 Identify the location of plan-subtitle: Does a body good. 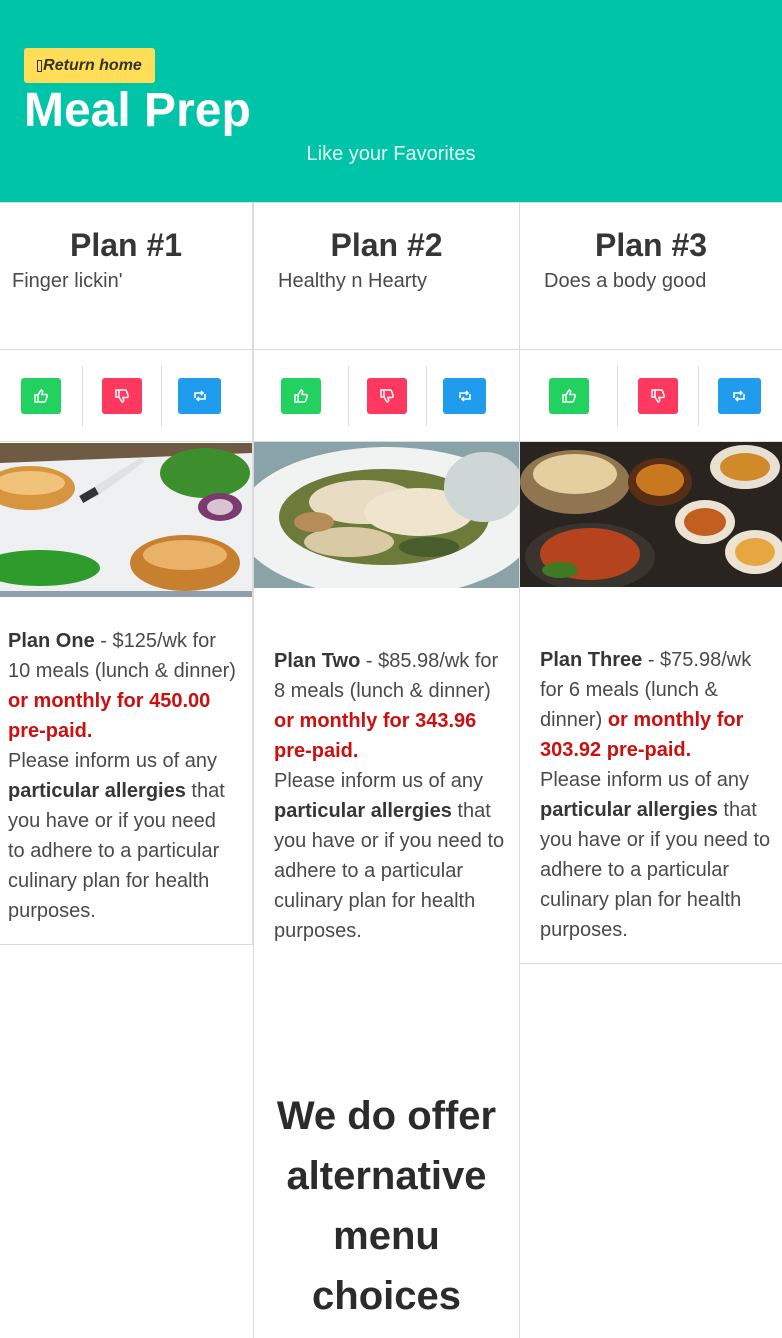
(625, 281).